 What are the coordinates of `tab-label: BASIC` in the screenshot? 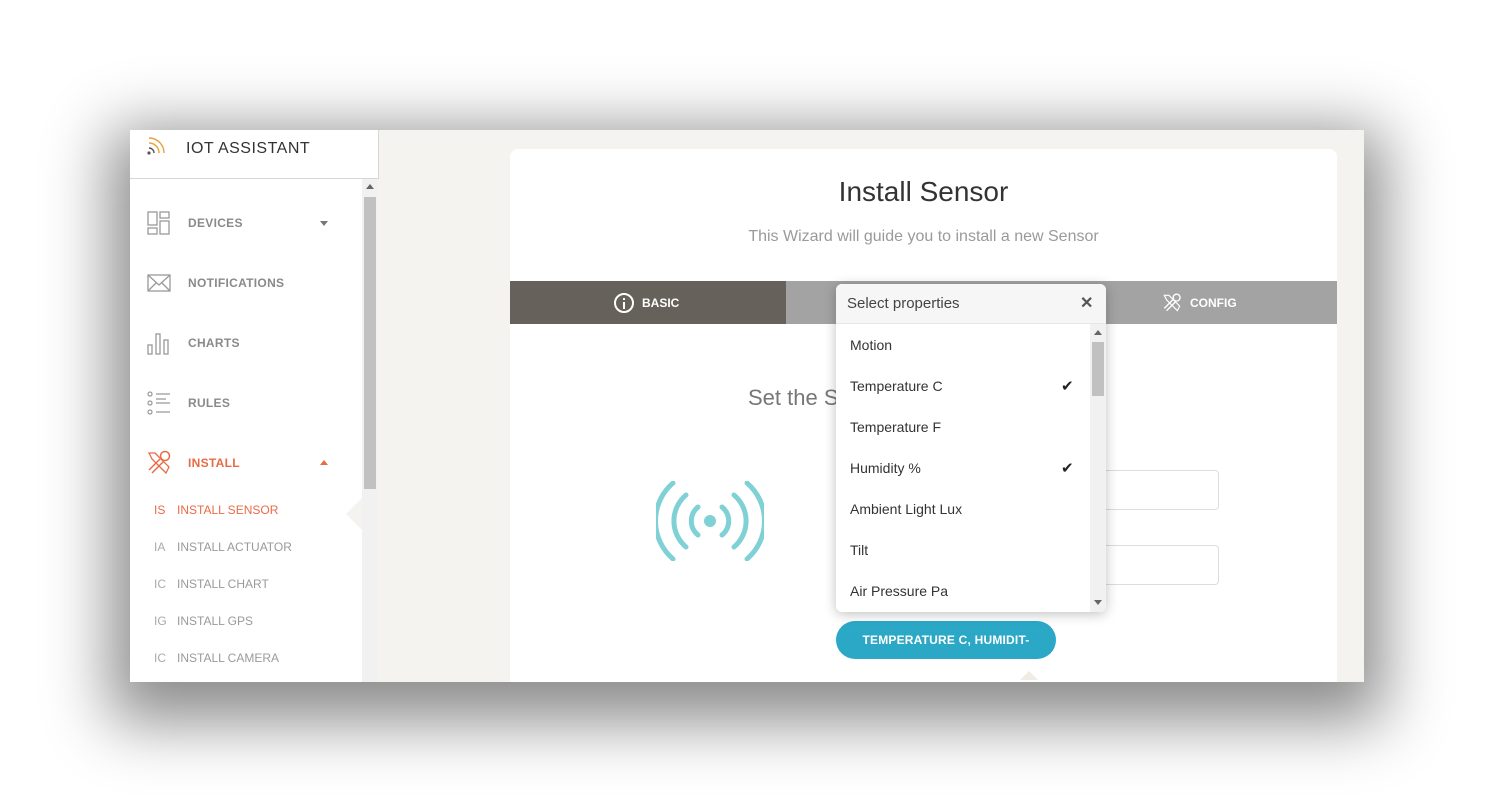 It's located at (661, 303).